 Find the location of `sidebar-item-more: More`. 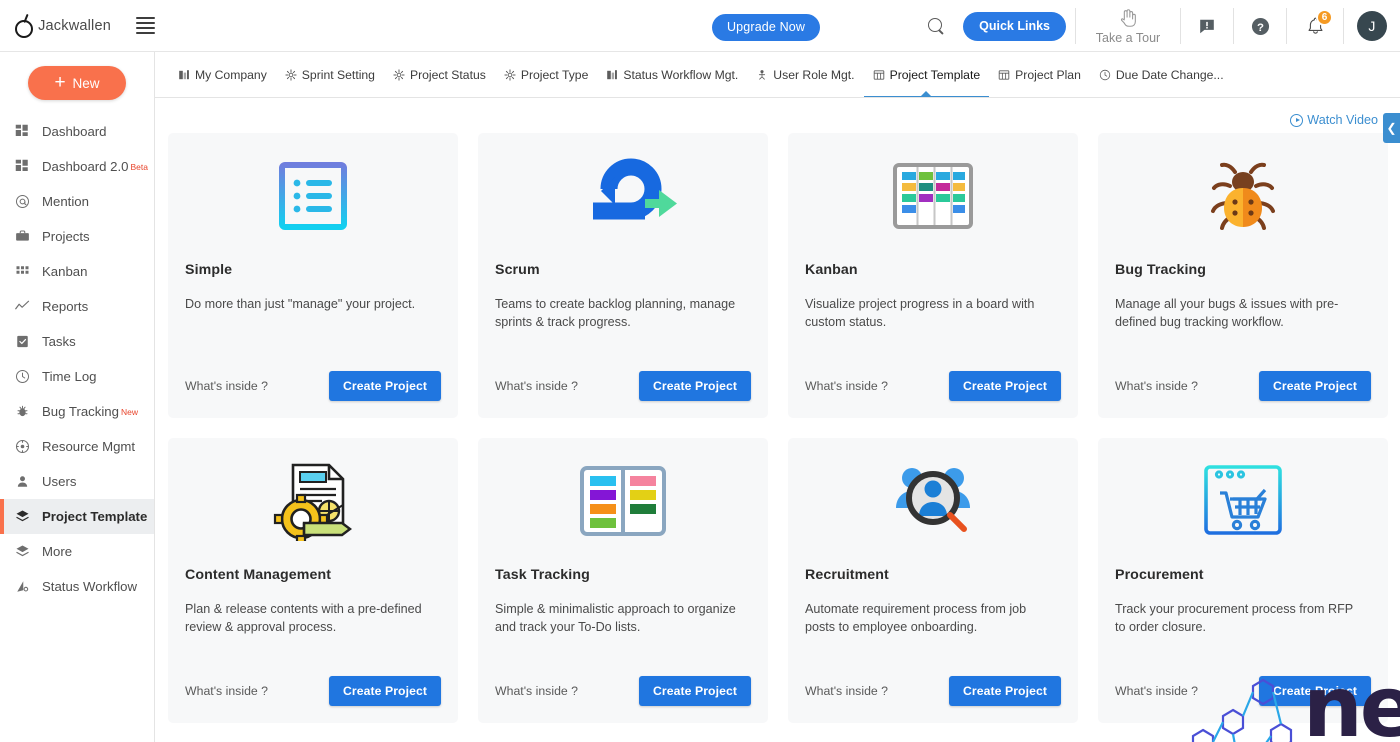

sidebar-item-more: More is located at coordinates (77, 551).